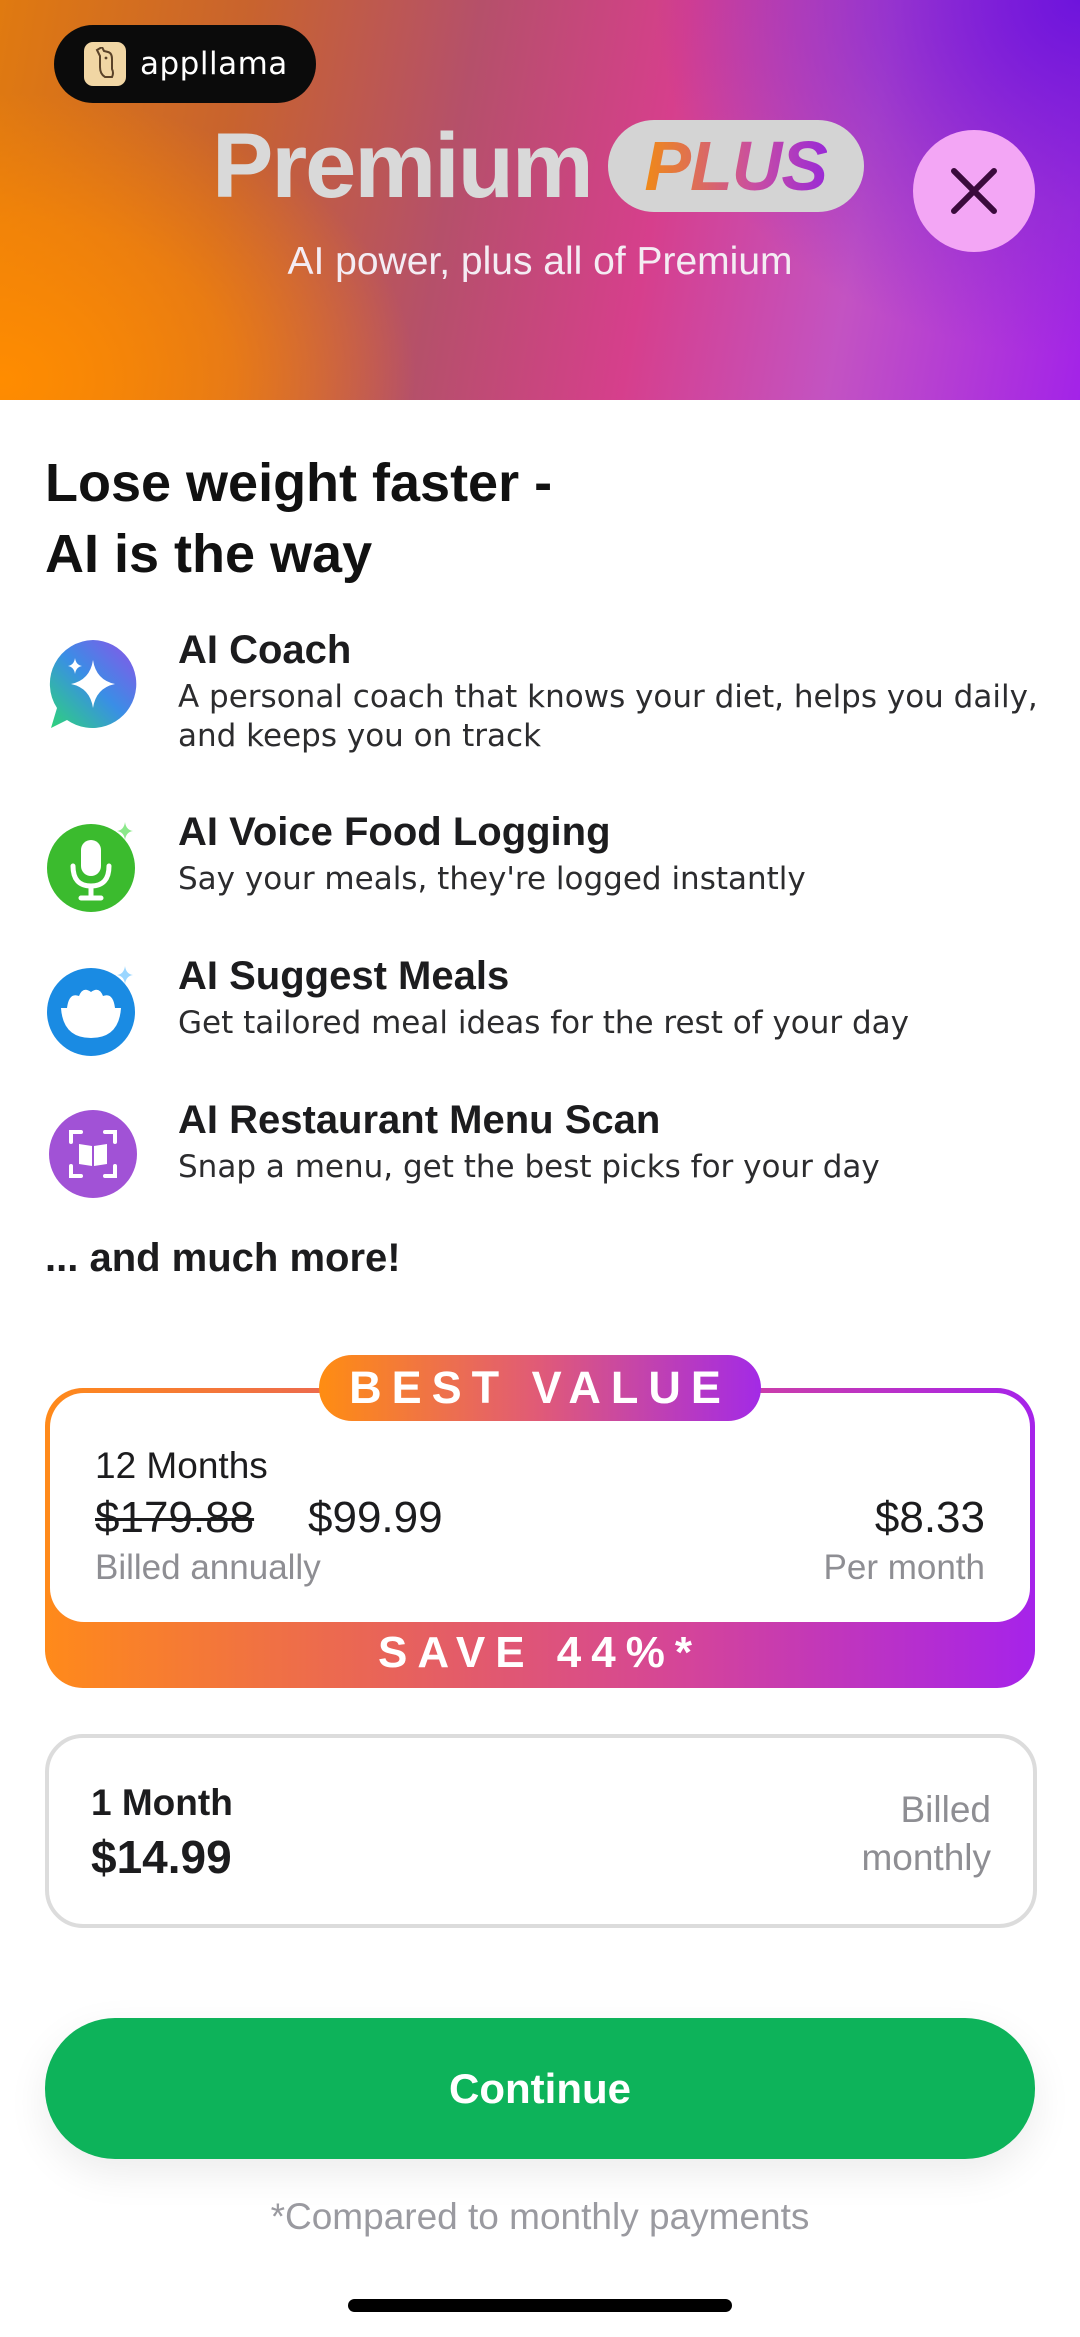 This screenshot has width=1080, height=2337. Describe the element at coordinates (540, 2305) in the screenshot. I see `home-indicator` at that location.